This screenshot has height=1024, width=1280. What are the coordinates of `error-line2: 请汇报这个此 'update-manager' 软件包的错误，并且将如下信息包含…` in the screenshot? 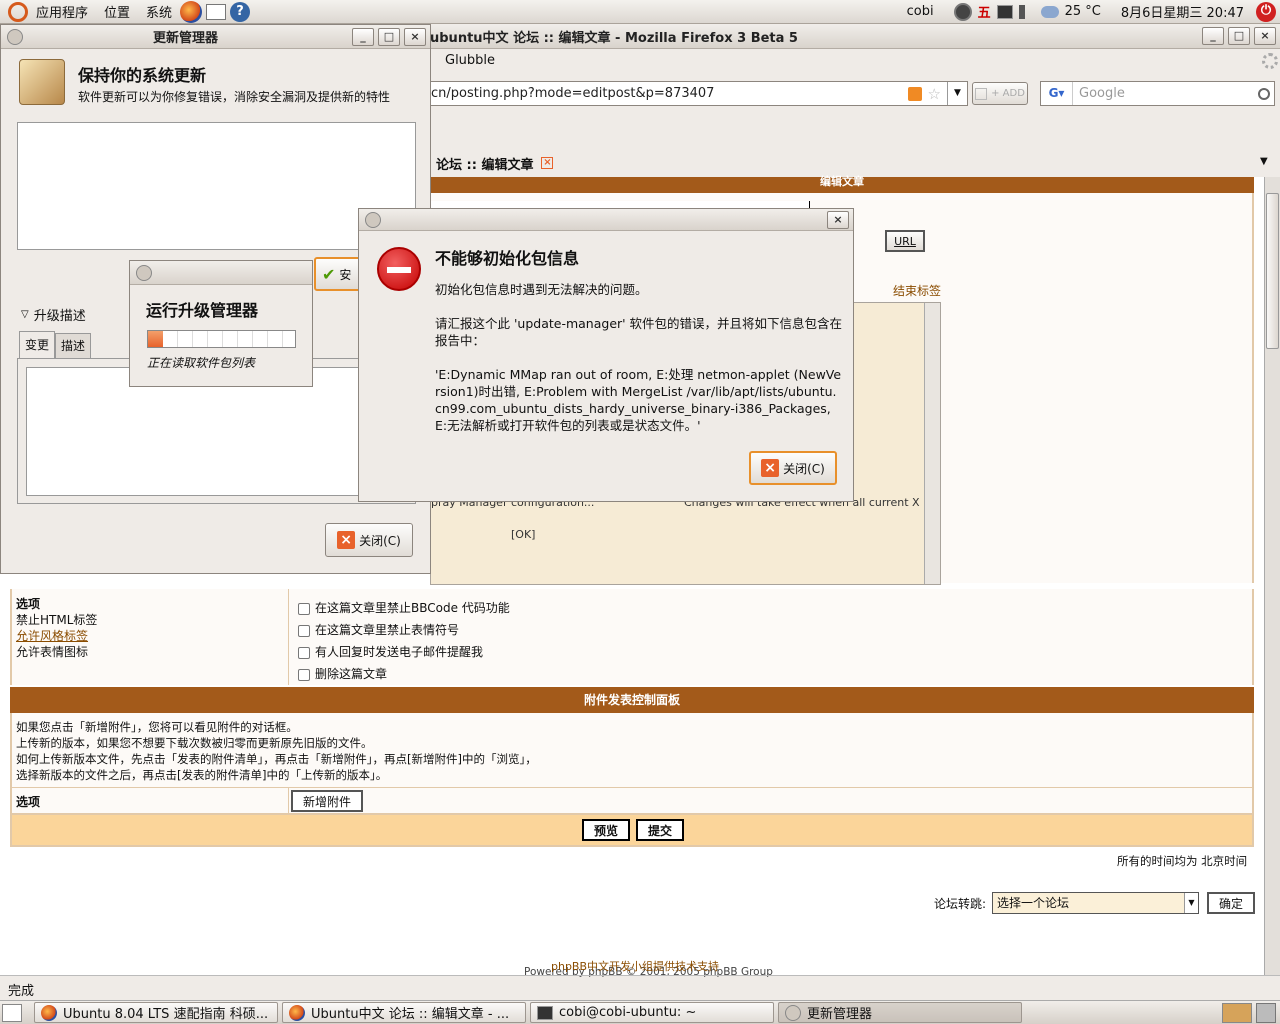 It's located at (639, 332).